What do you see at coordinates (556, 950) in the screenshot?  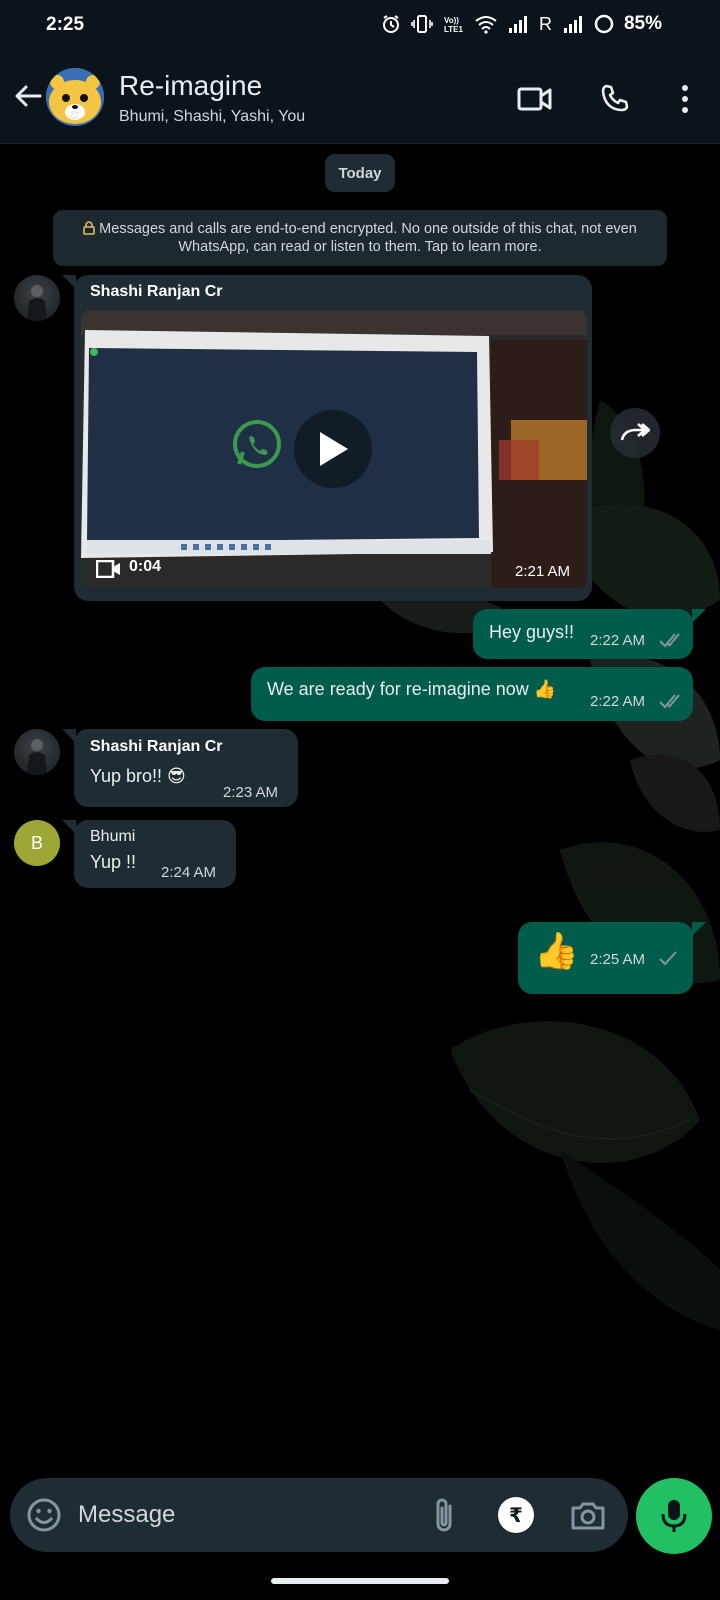 I see `message-text: 👍` at bounding box center [556, 950].